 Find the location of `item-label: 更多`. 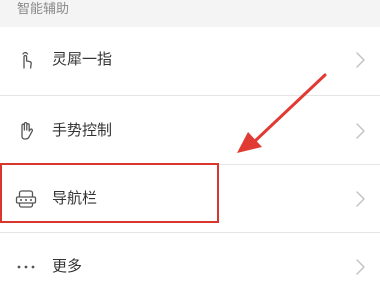

item-label: 更多 is located at coordinates (67, 266).